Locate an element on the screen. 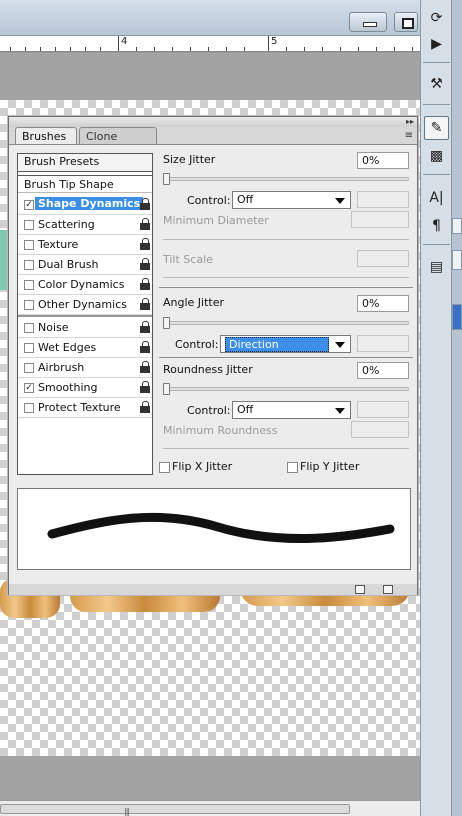 The image size is (462, 816). option-scattering: Scattering is located at coordinates (85, 225).